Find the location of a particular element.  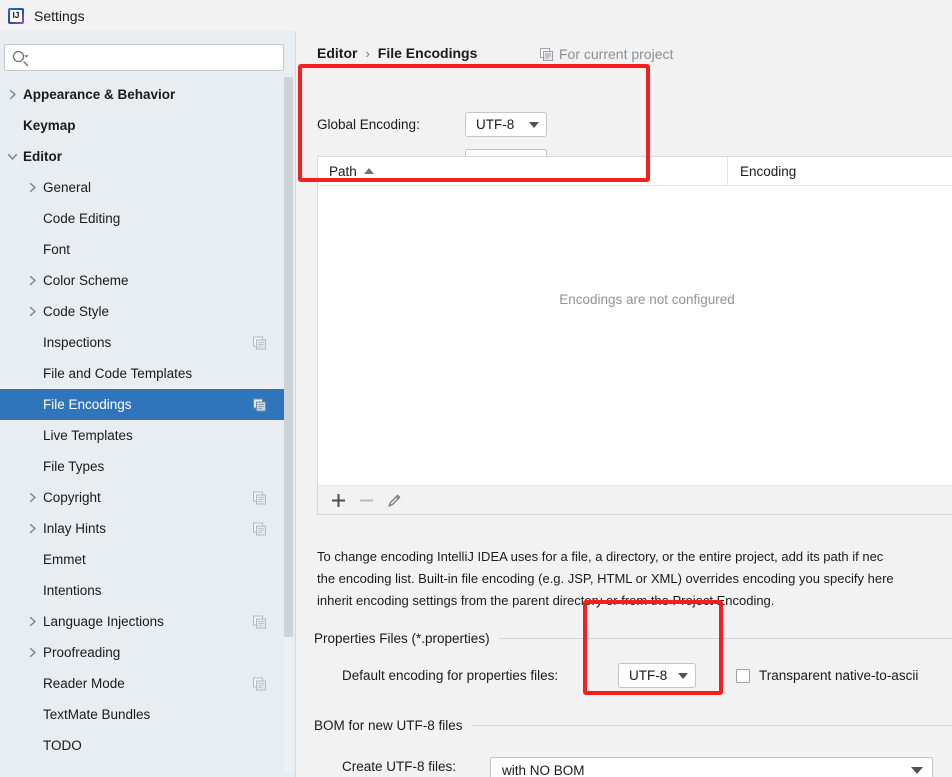

transparent-native-to-ascii-checkbox: Transparent native-to-ascii is located at coordinates (827, 675).